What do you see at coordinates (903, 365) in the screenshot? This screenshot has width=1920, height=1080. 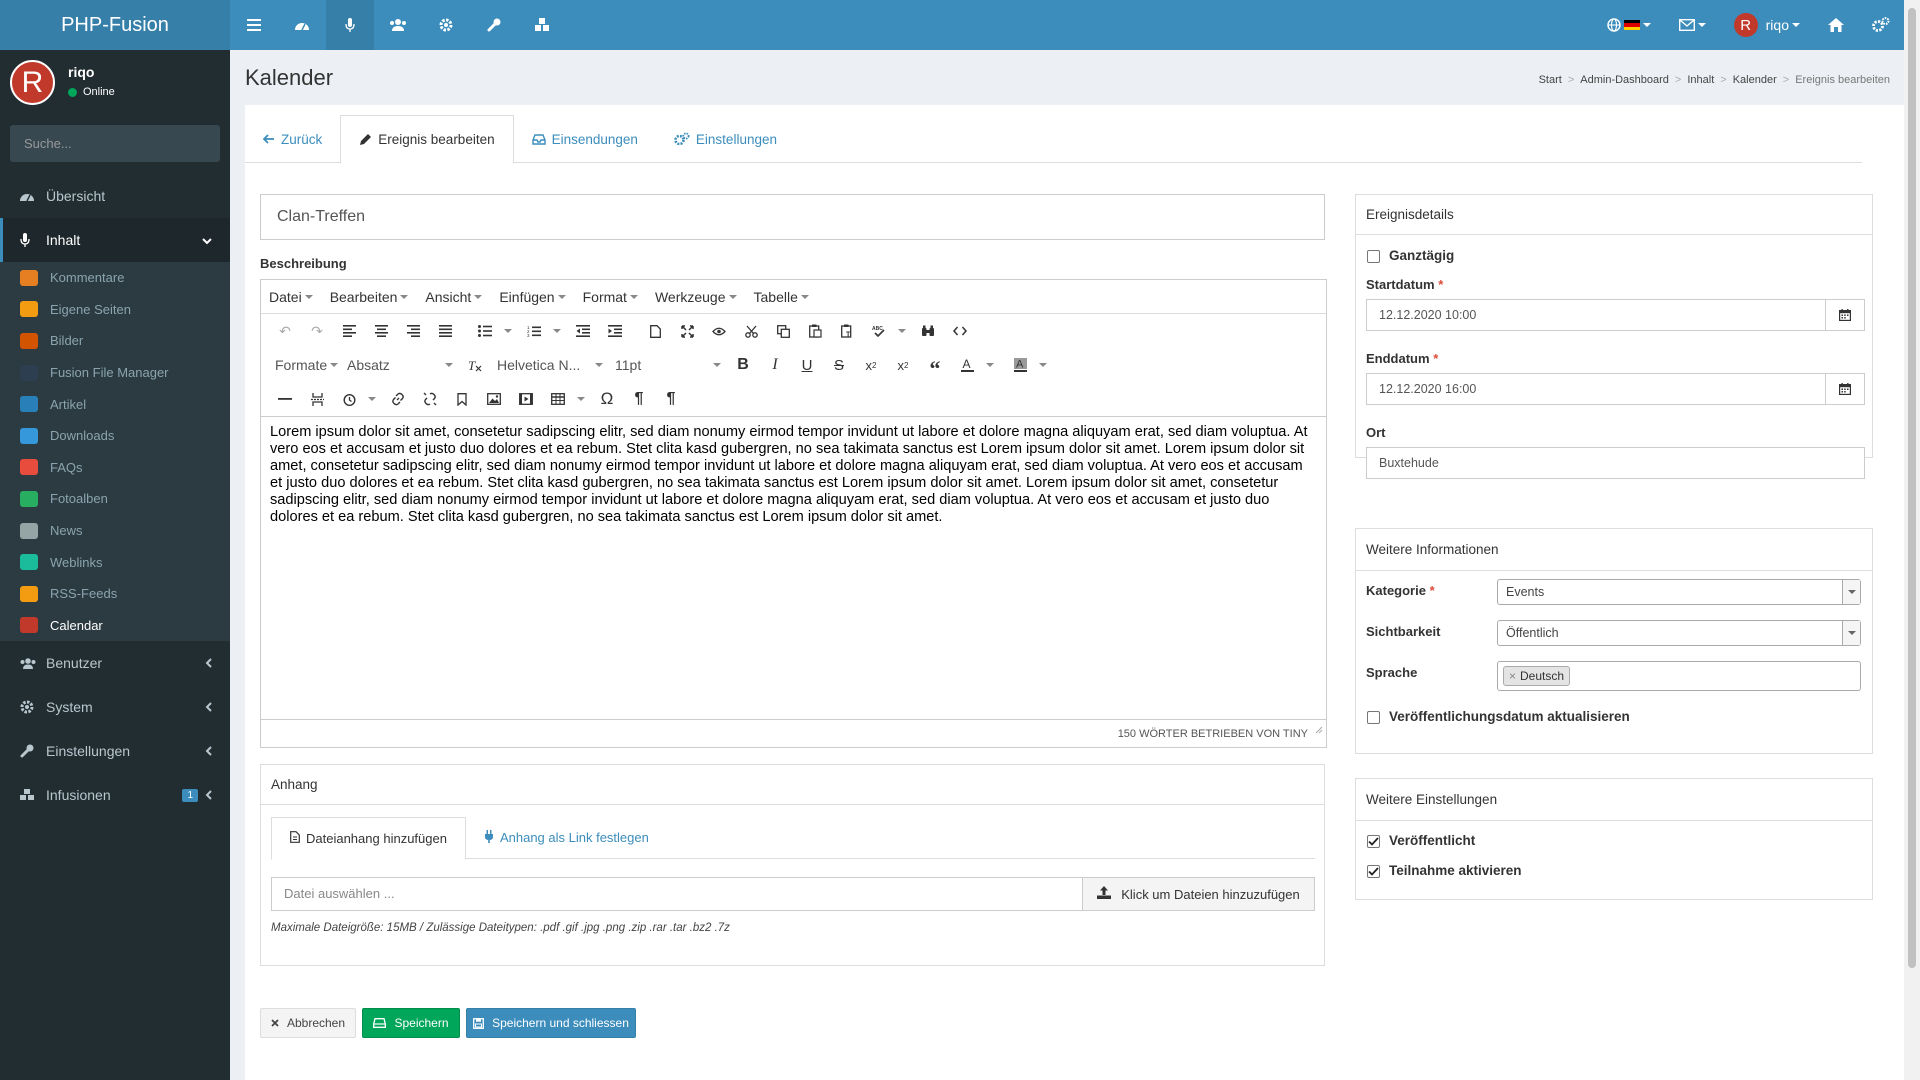 I see `superscript-icon: x2` at bounding box center [903, 365].